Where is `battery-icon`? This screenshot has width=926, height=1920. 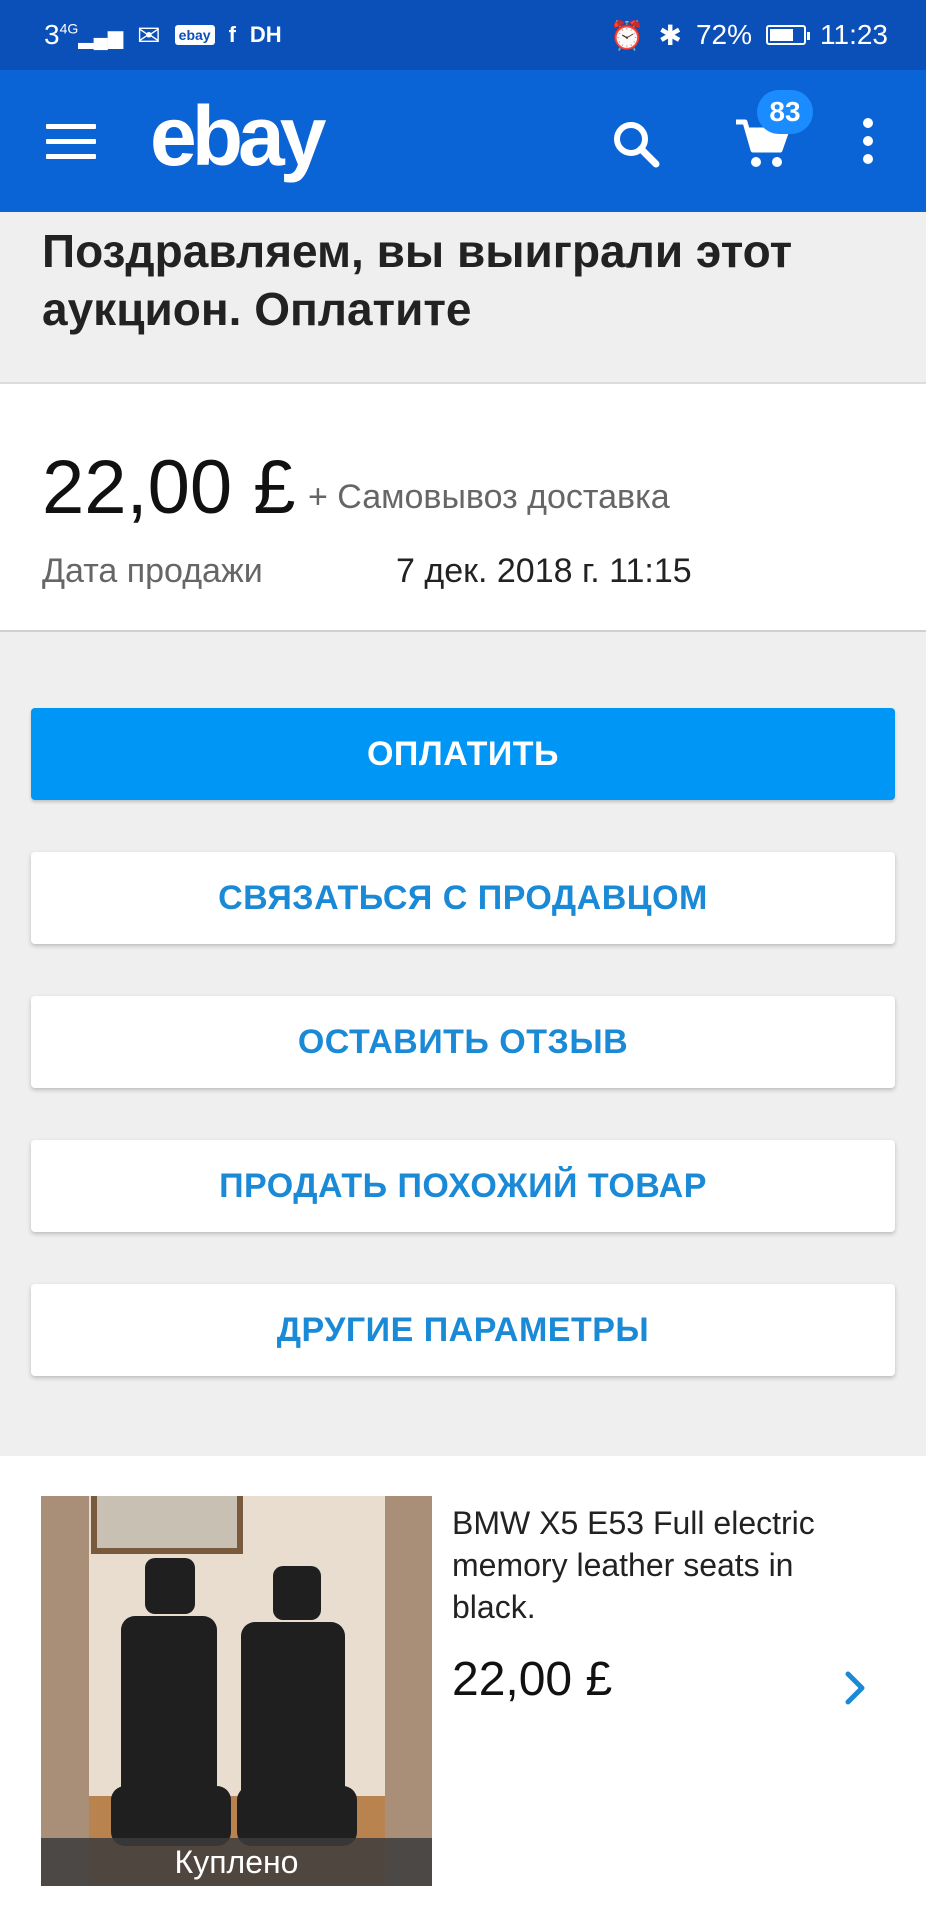 battery-icon is located at coordinates (788, 35).